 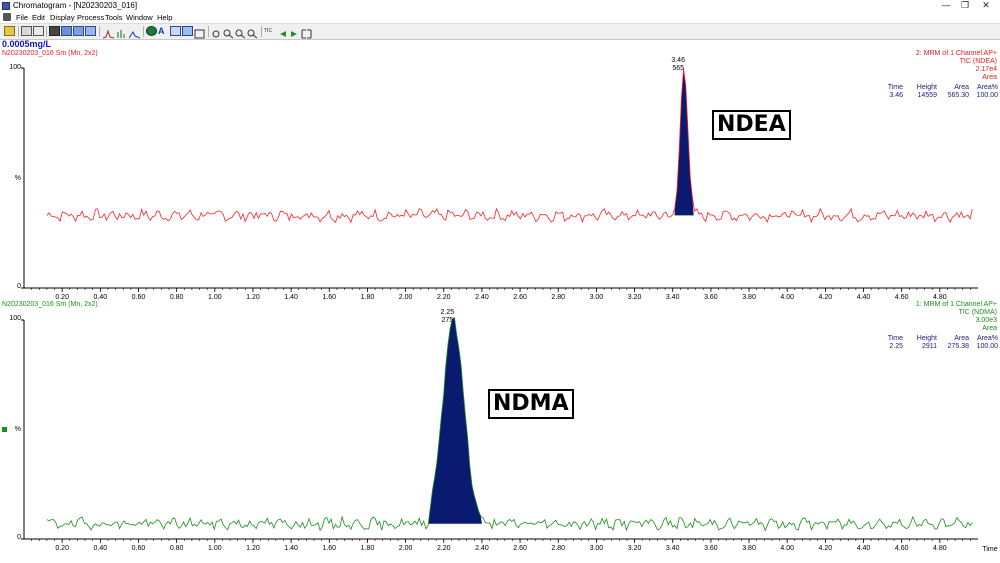 I want to click on x-tick-label-top: 3.20, so click(x=635, y=297).